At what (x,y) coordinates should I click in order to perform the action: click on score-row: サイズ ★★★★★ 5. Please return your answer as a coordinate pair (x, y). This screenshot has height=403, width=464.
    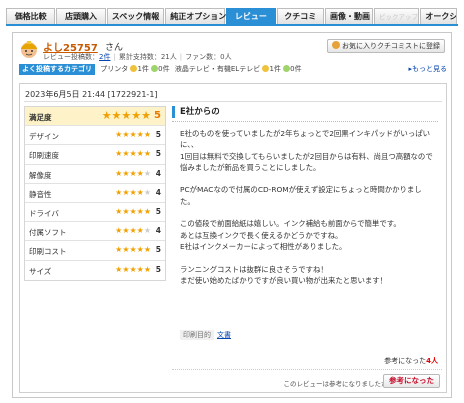
    Looking at the image, I should click on (95, 270).